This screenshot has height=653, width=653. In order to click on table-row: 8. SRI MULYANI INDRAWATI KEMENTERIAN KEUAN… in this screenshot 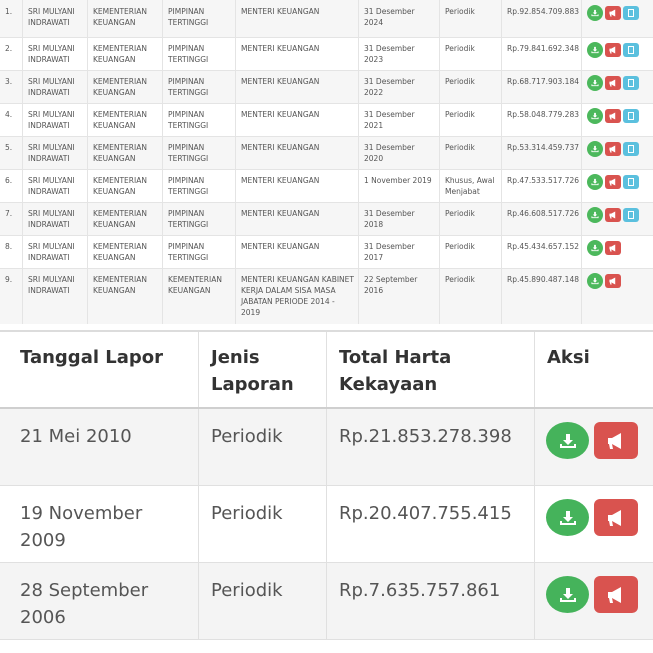, I will do `click(326, 251)`.